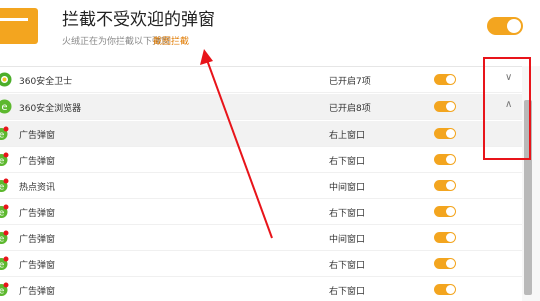  I want to click on app-header-icon, so click(19, 26).